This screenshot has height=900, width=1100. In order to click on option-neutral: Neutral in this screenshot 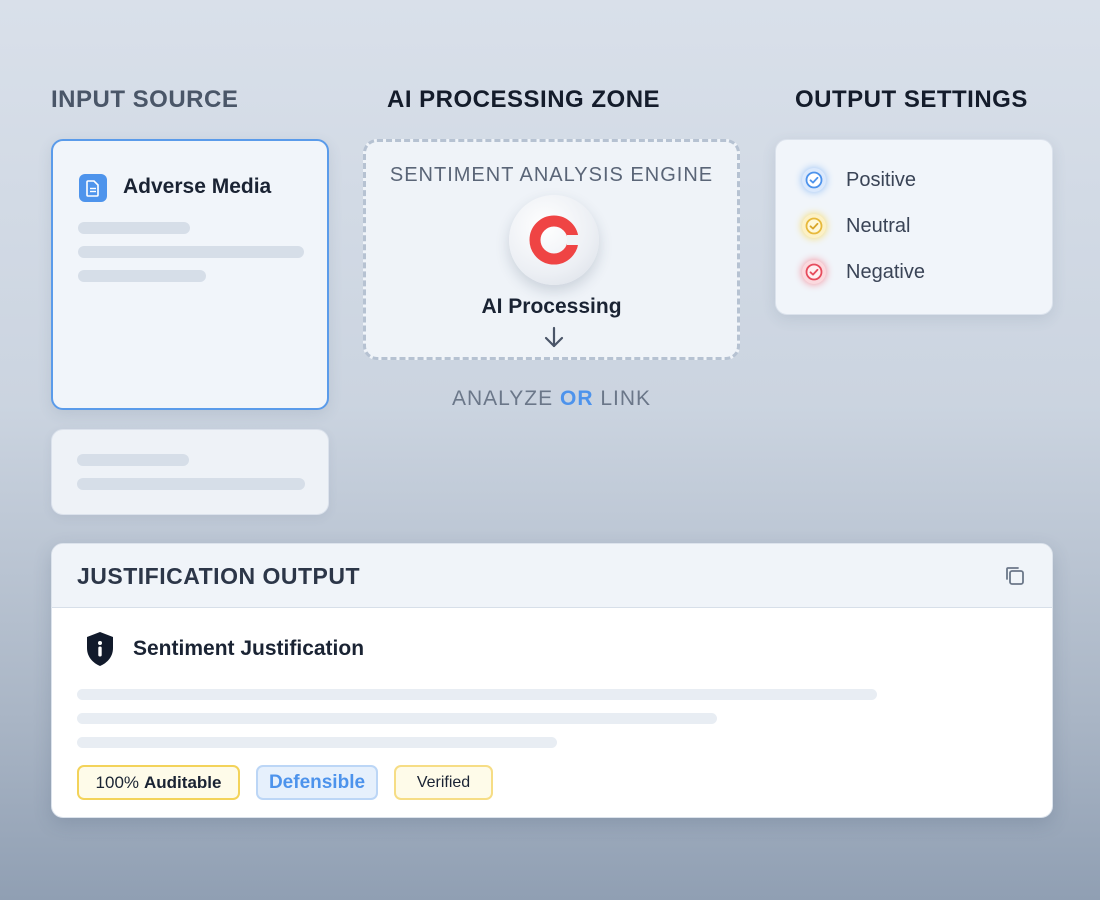, I will do `click(856, 226)`.